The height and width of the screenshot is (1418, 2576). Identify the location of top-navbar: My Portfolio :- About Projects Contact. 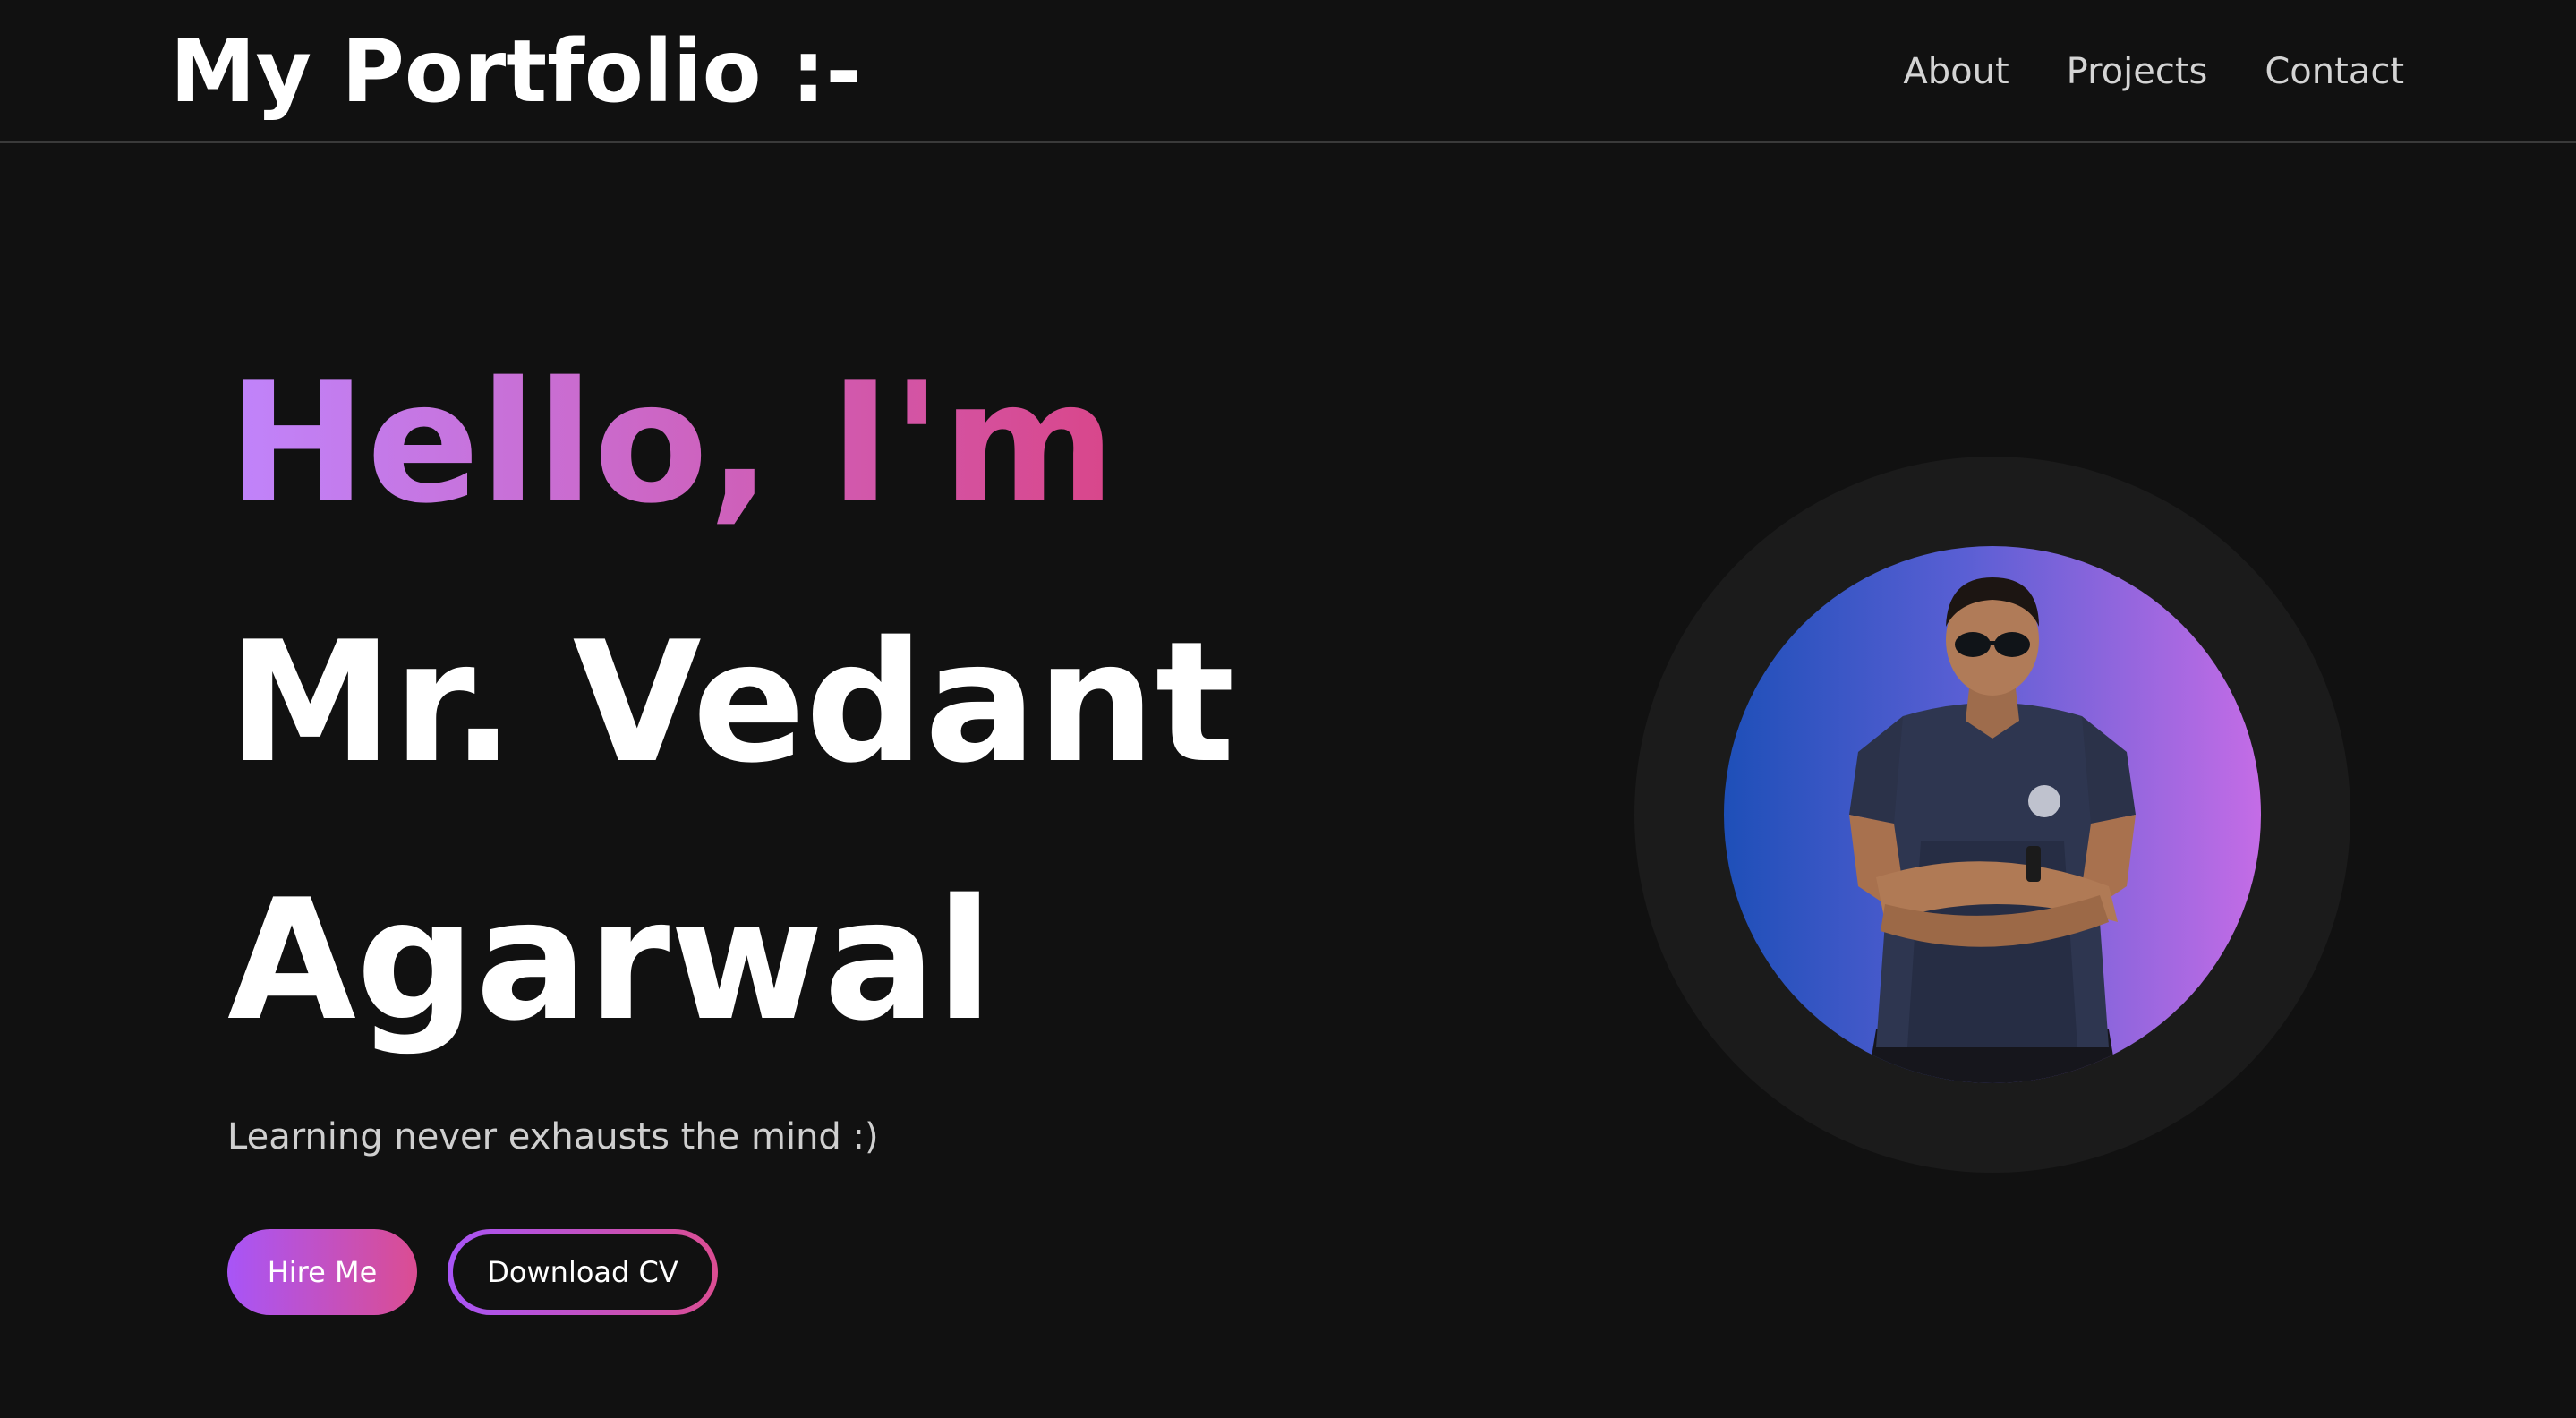
(1288, 71).